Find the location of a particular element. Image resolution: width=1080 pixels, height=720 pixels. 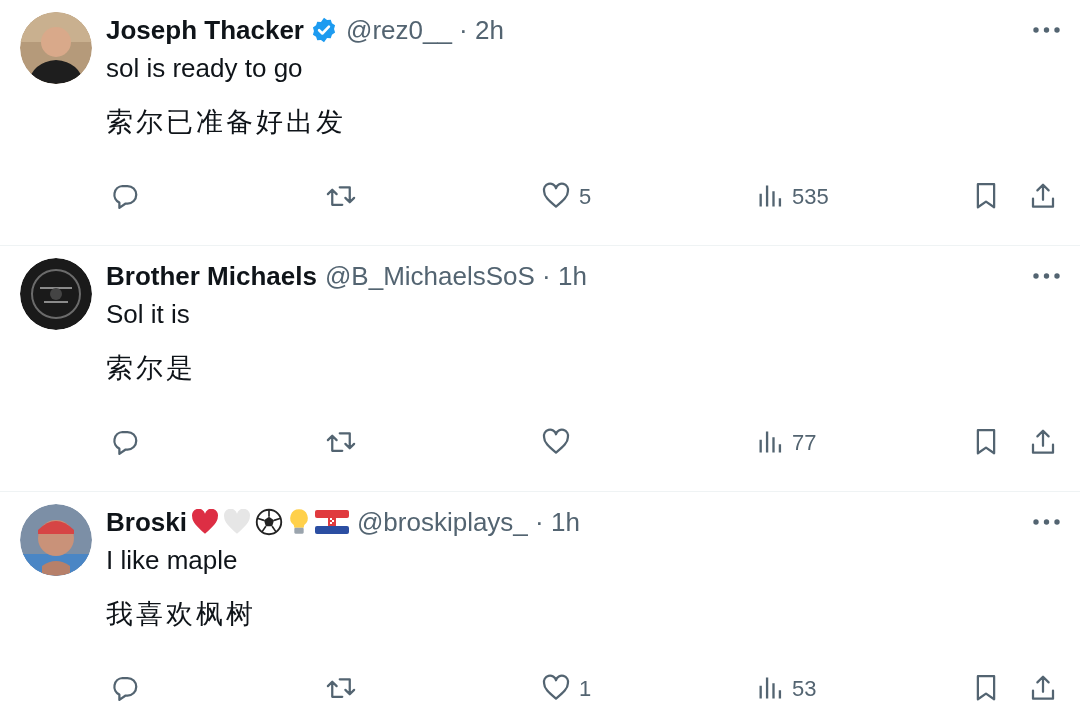

like-count: 1 is located at coordinates (585, 688).